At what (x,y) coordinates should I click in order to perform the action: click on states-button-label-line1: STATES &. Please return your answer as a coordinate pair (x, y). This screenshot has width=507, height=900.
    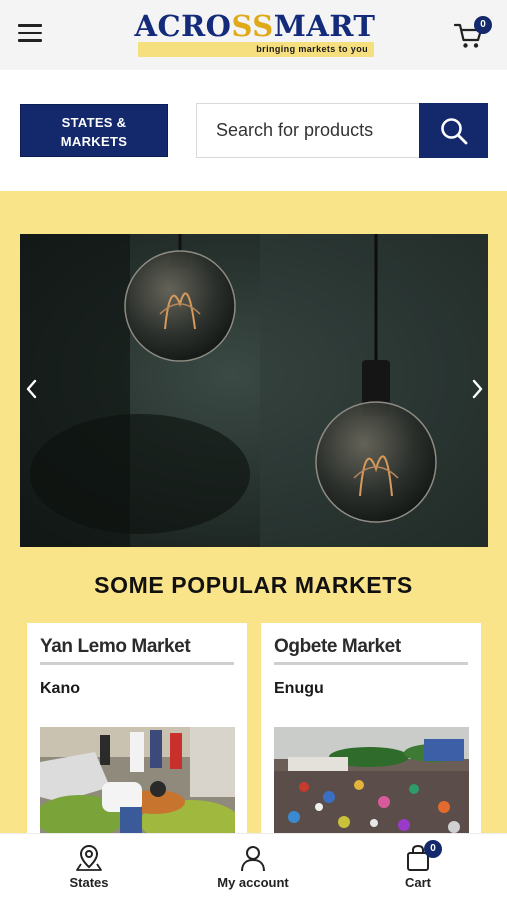
    Looking at the image, I should click on (94, 122).